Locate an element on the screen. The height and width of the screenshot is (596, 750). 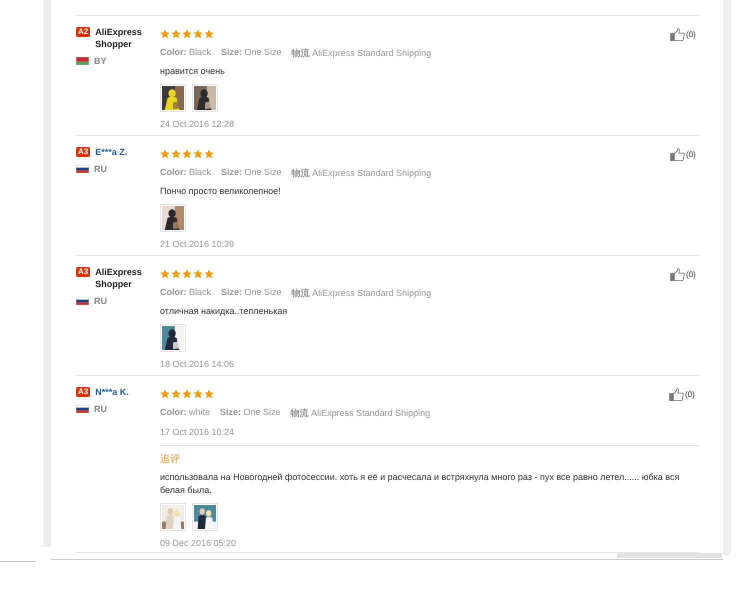
review-date: 18 Oct 2016 14:06 is located at coordinates (198, 364).